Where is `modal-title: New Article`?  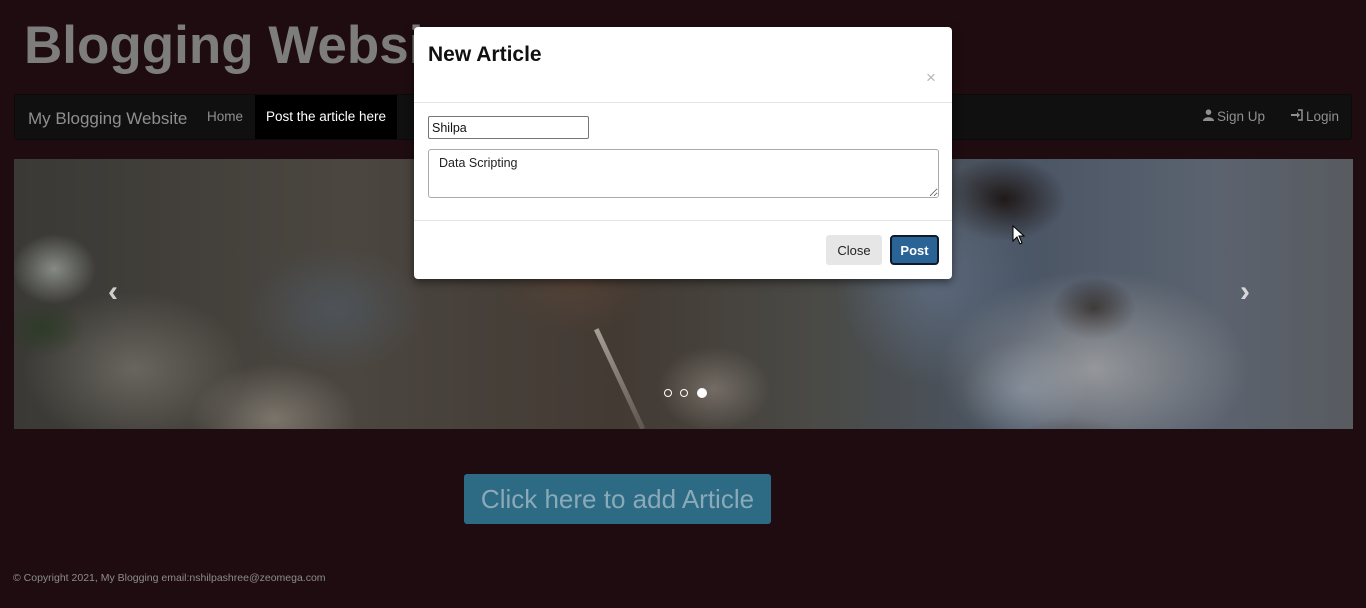
modal-title: New Article is located at coordinates (485, 54).